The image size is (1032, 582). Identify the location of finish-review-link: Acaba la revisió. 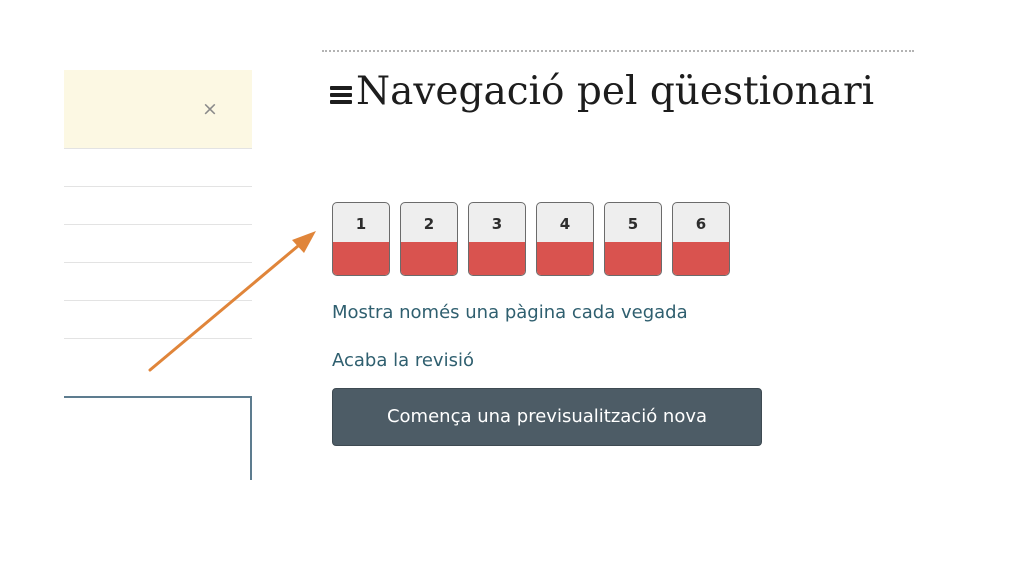
(403, 360).